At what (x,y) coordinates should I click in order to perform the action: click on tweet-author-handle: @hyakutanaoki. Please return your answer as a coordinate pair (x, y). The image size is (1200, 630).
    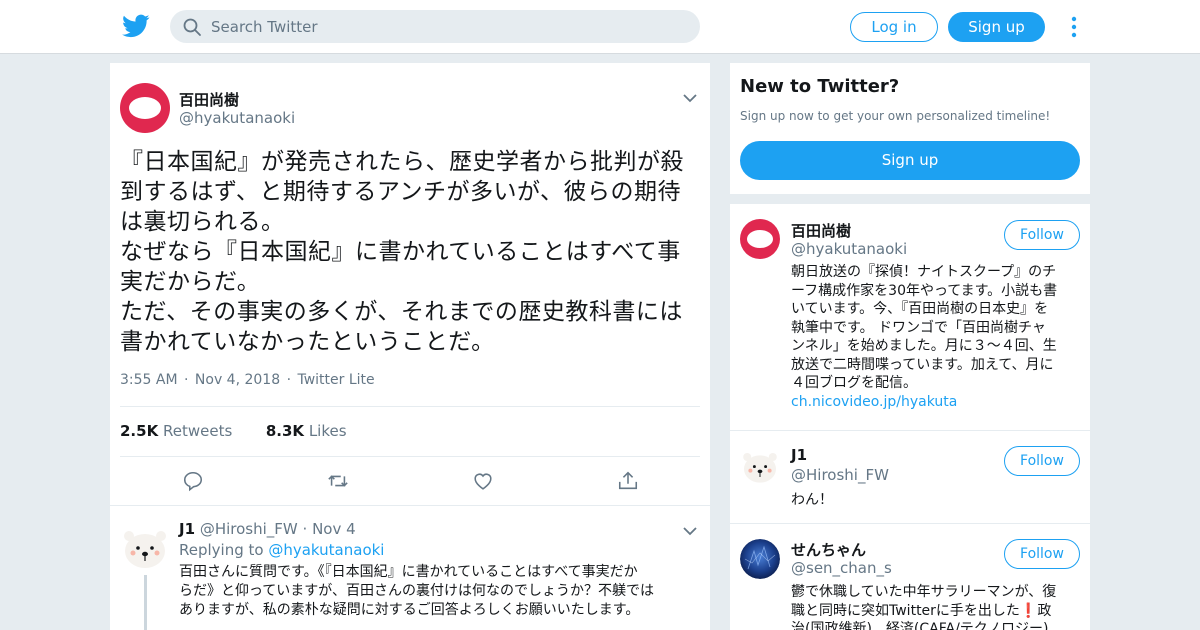
    Looking at the image, I should click on (237, 118).